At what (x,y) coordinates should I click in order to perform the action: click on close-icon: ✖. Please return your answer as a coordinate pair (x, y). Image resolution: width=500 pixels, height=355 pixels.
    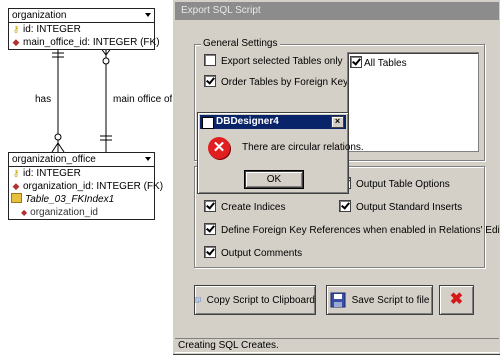
    Looking at the image, I should click on (456, 299).